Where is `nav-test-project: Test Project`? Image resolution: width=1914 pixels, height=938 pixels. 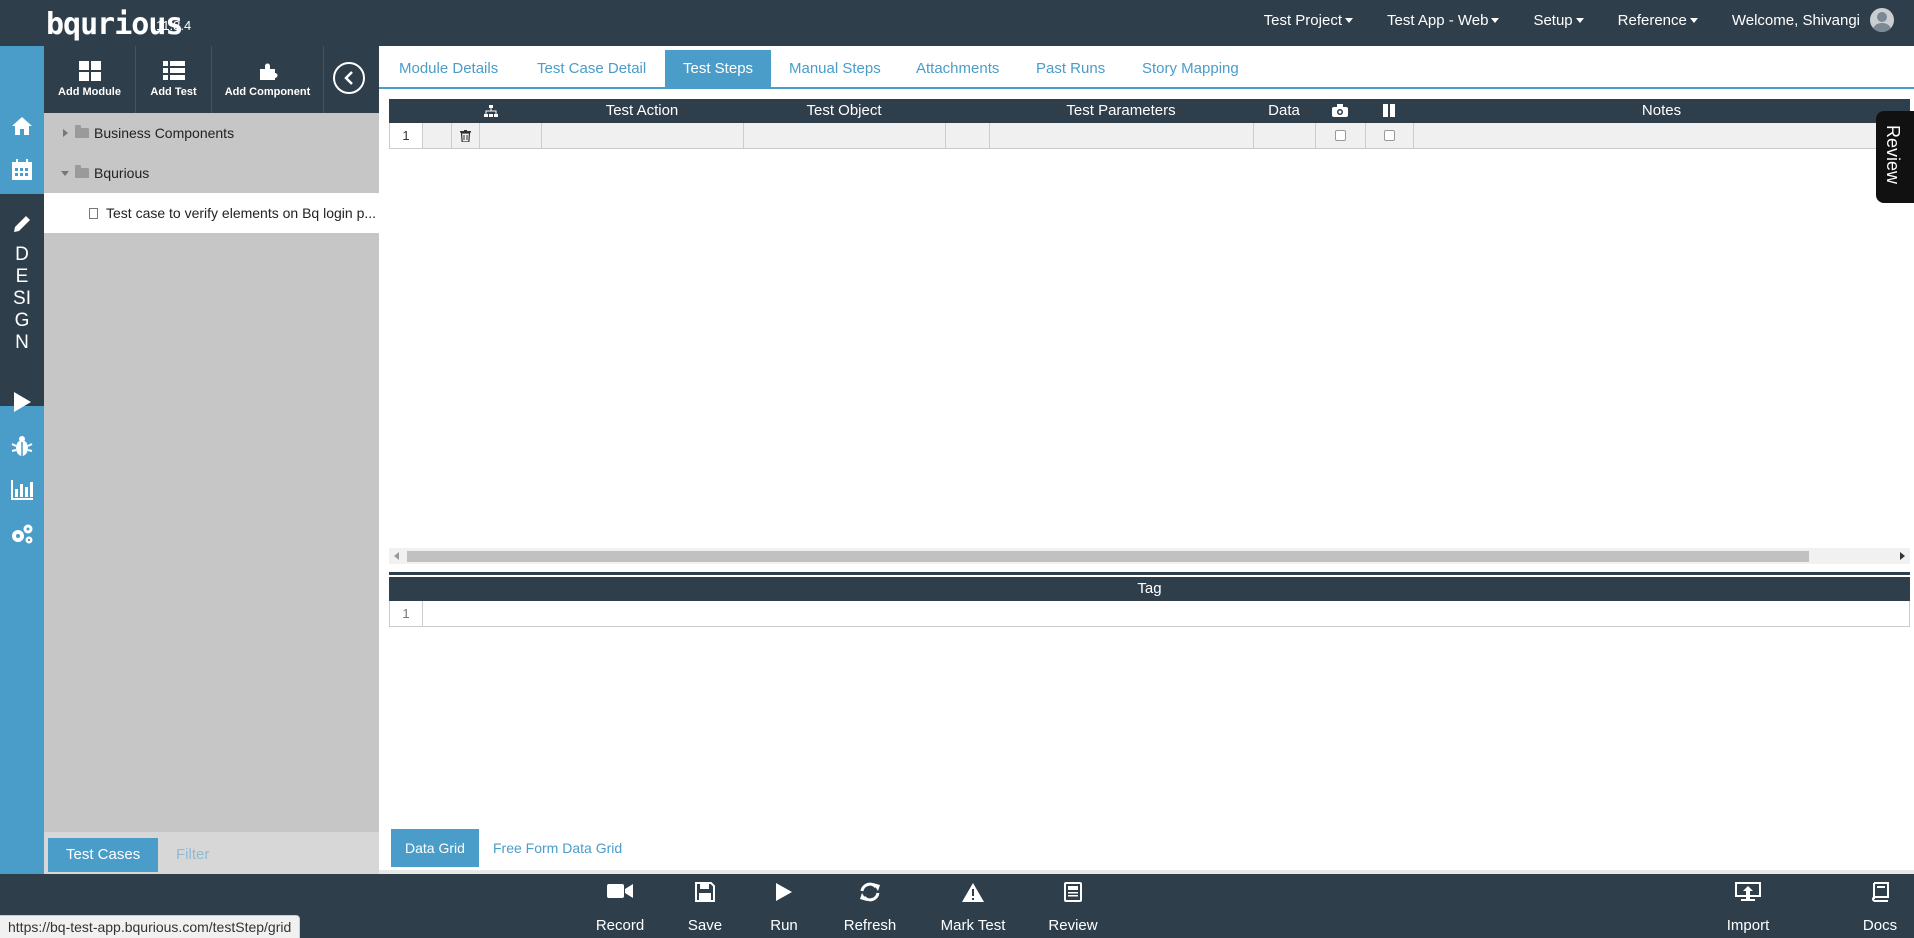 nav-test-project: Test Project is located at coordinates (1308, 20).